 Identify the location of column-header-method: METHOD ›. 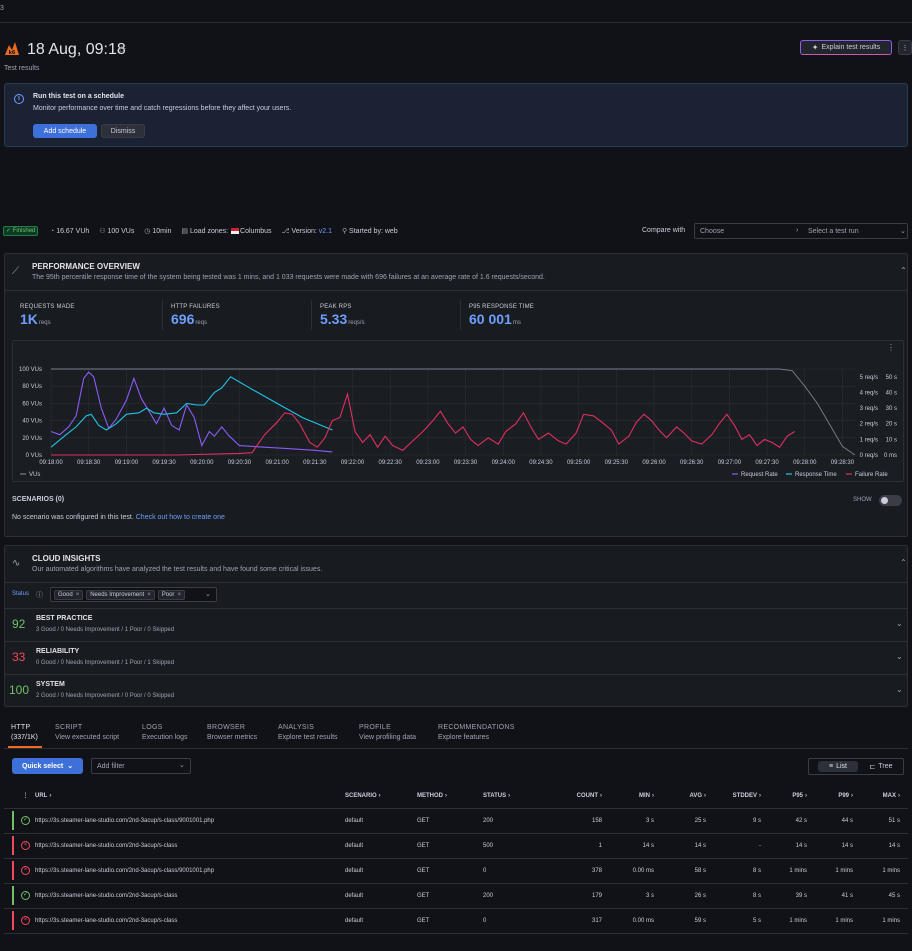
(450, 796).